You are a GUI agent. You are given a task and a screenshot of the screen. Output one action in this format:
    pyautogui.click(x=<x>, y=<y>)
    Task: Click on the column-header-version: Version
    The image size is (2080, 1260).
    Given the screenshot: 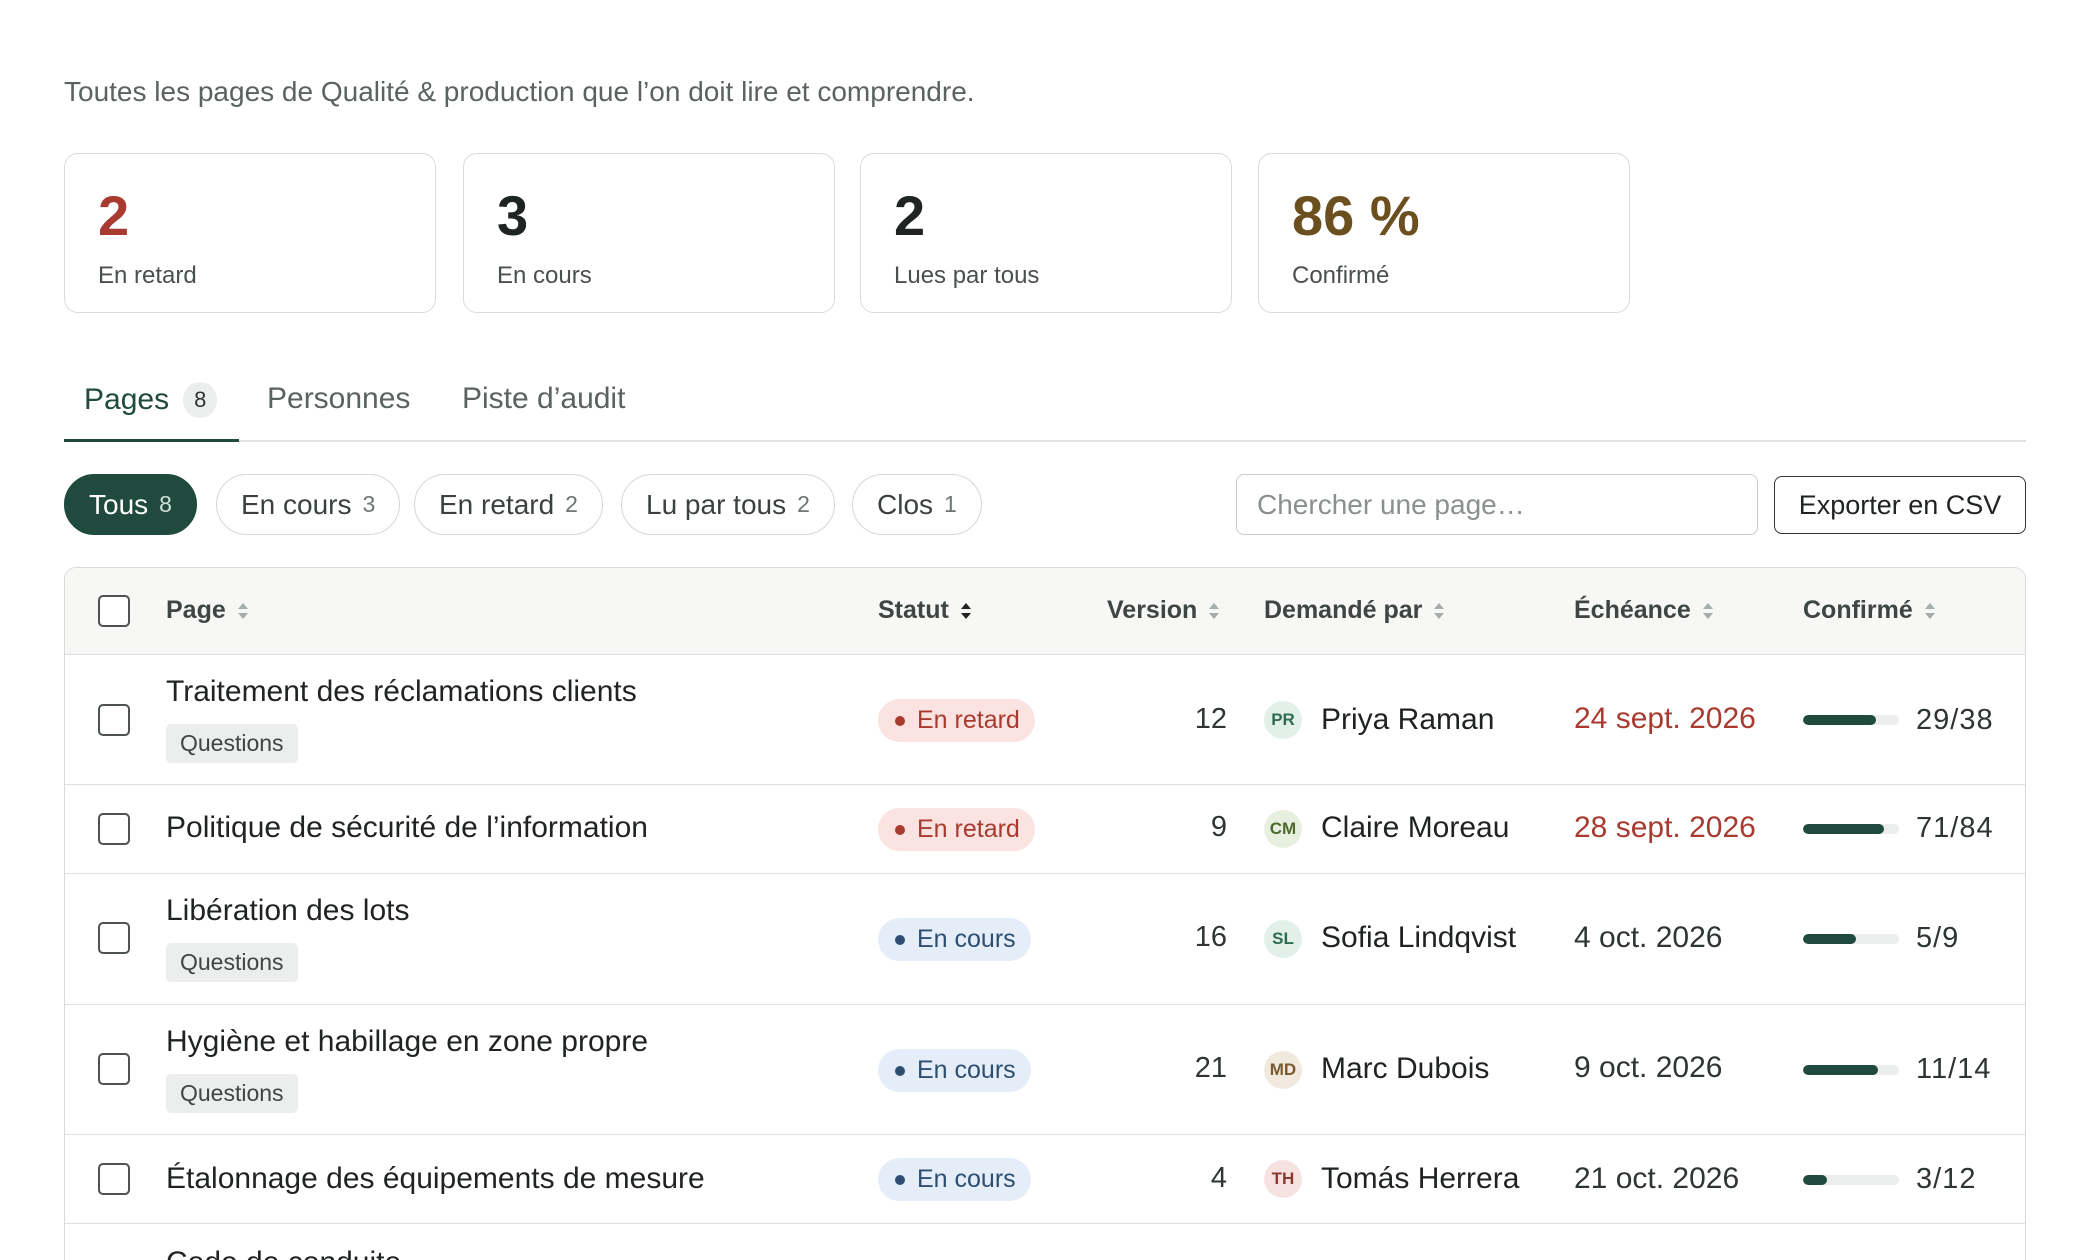 What is the action you would take?
    pyautogui.click(x=1163, y=610)
    